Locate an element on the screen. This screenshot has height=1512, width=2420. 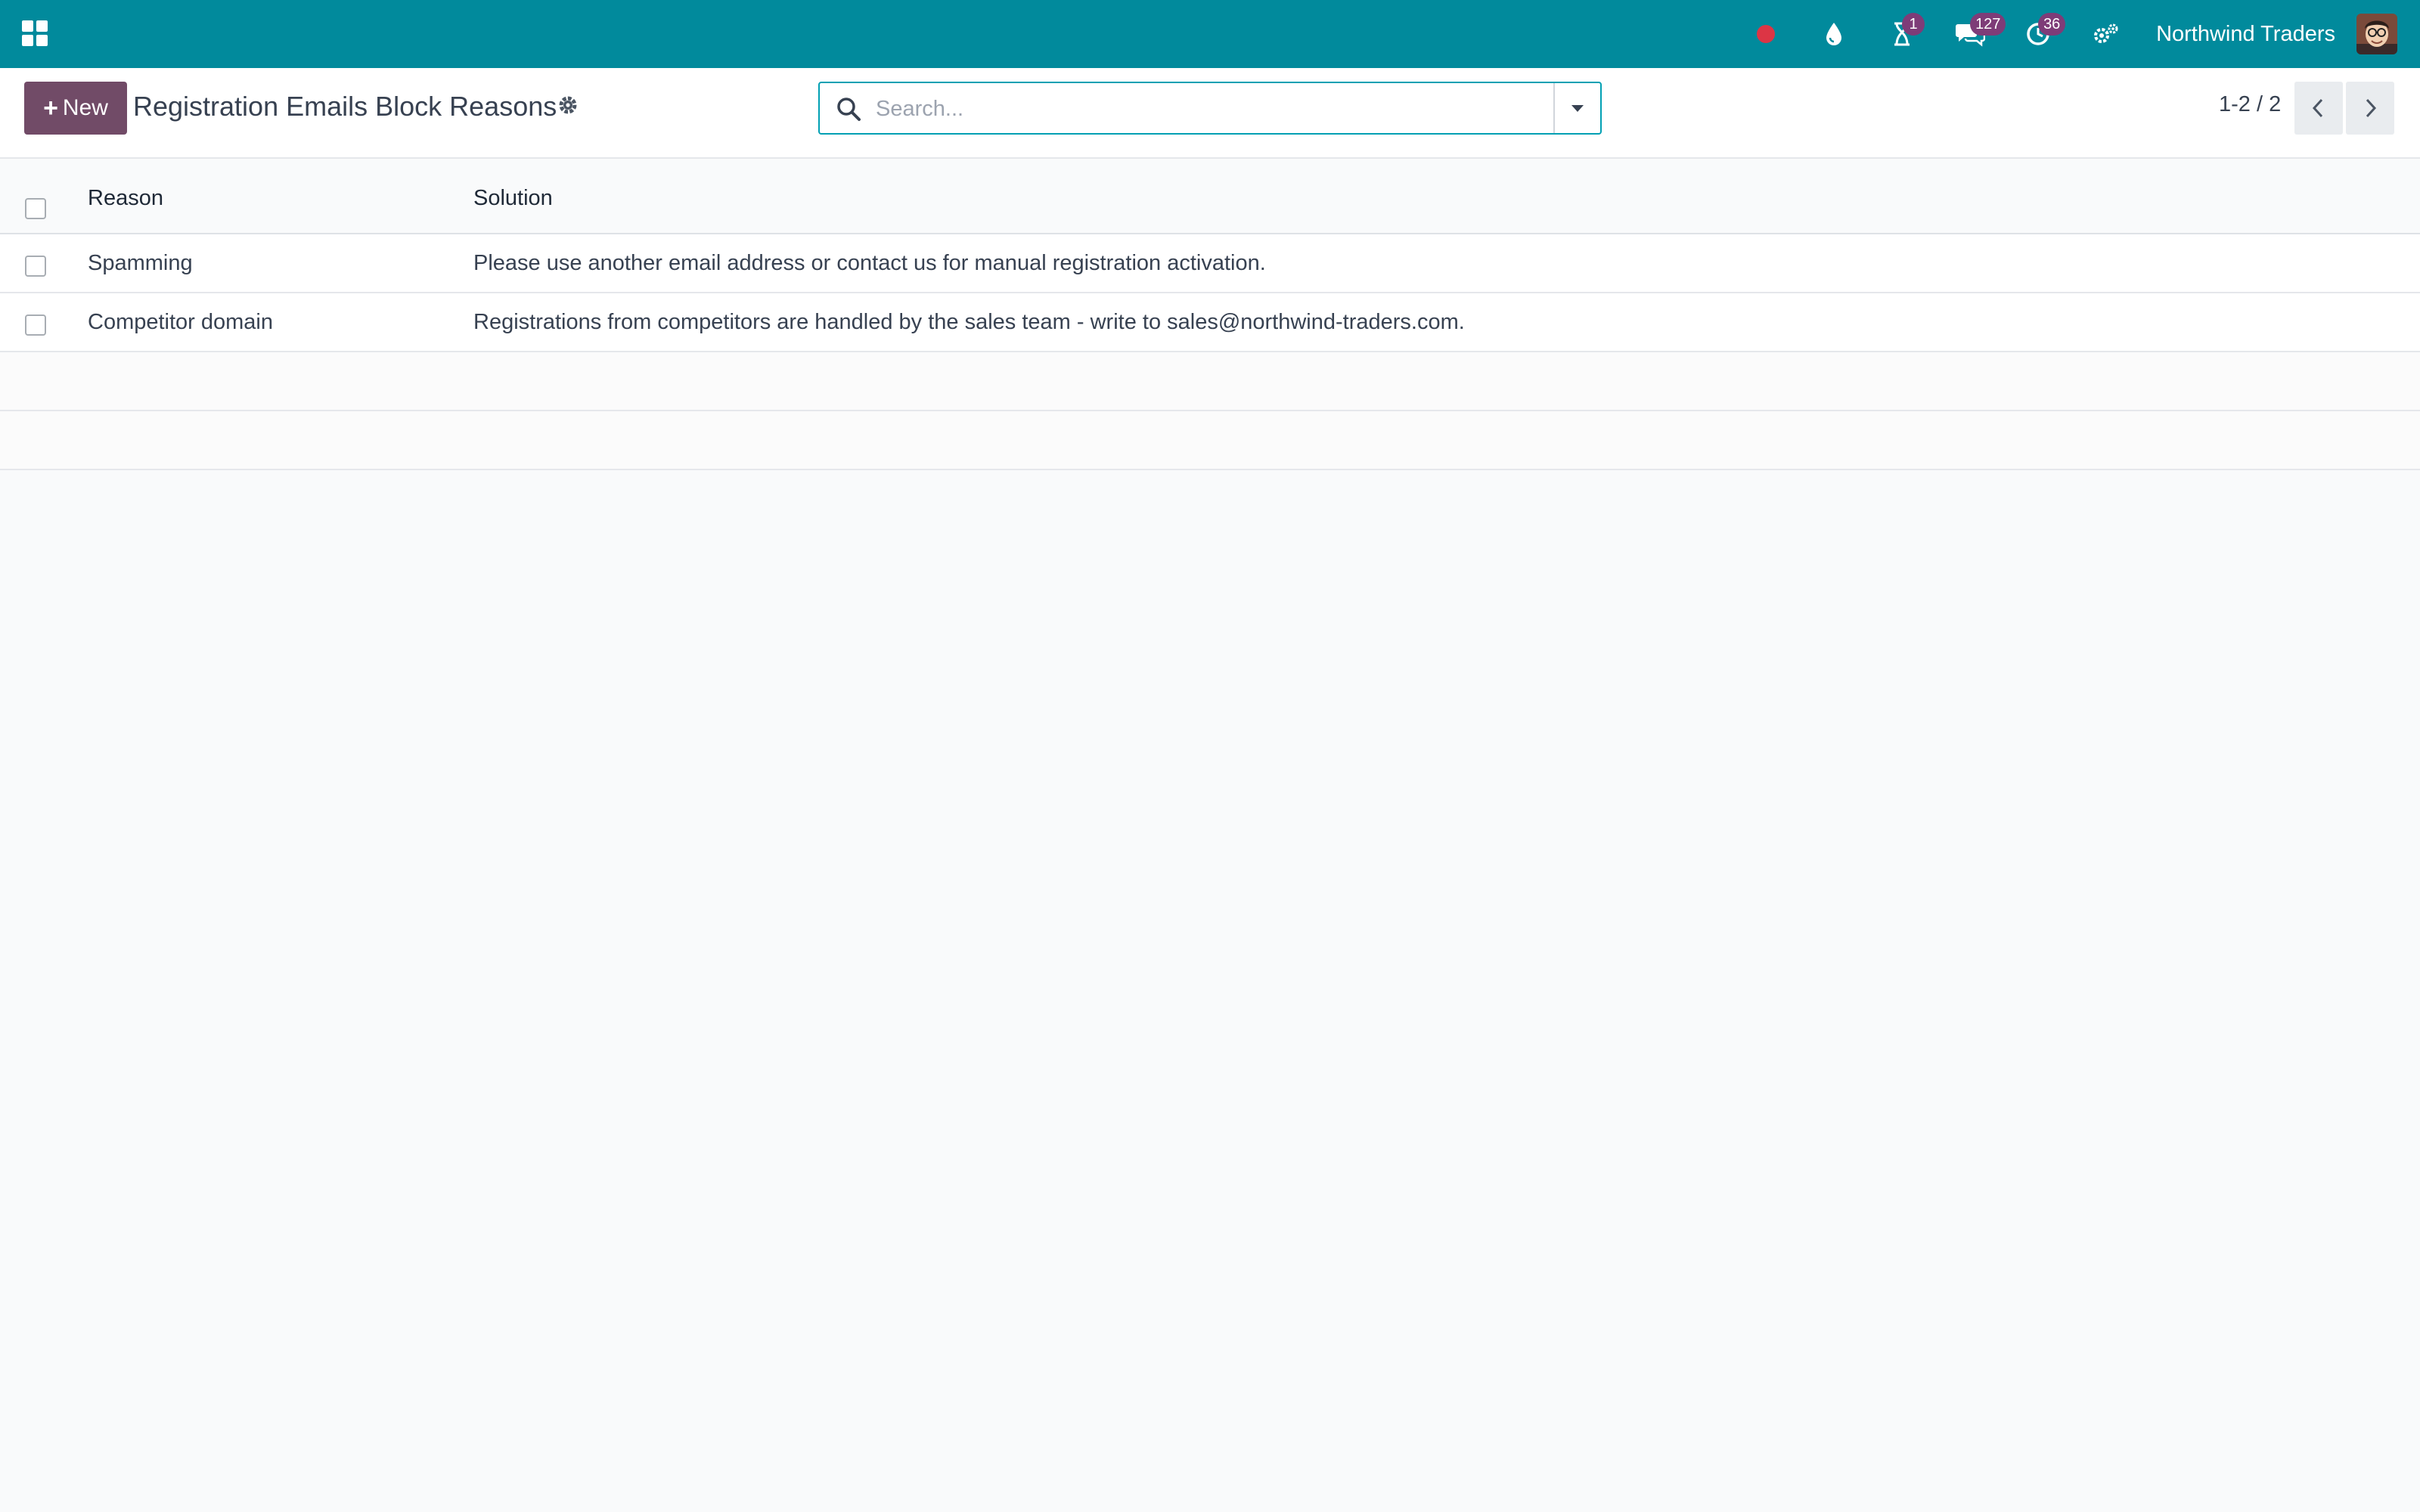
chevron-left-icon is located at coordinates (2317, 108).